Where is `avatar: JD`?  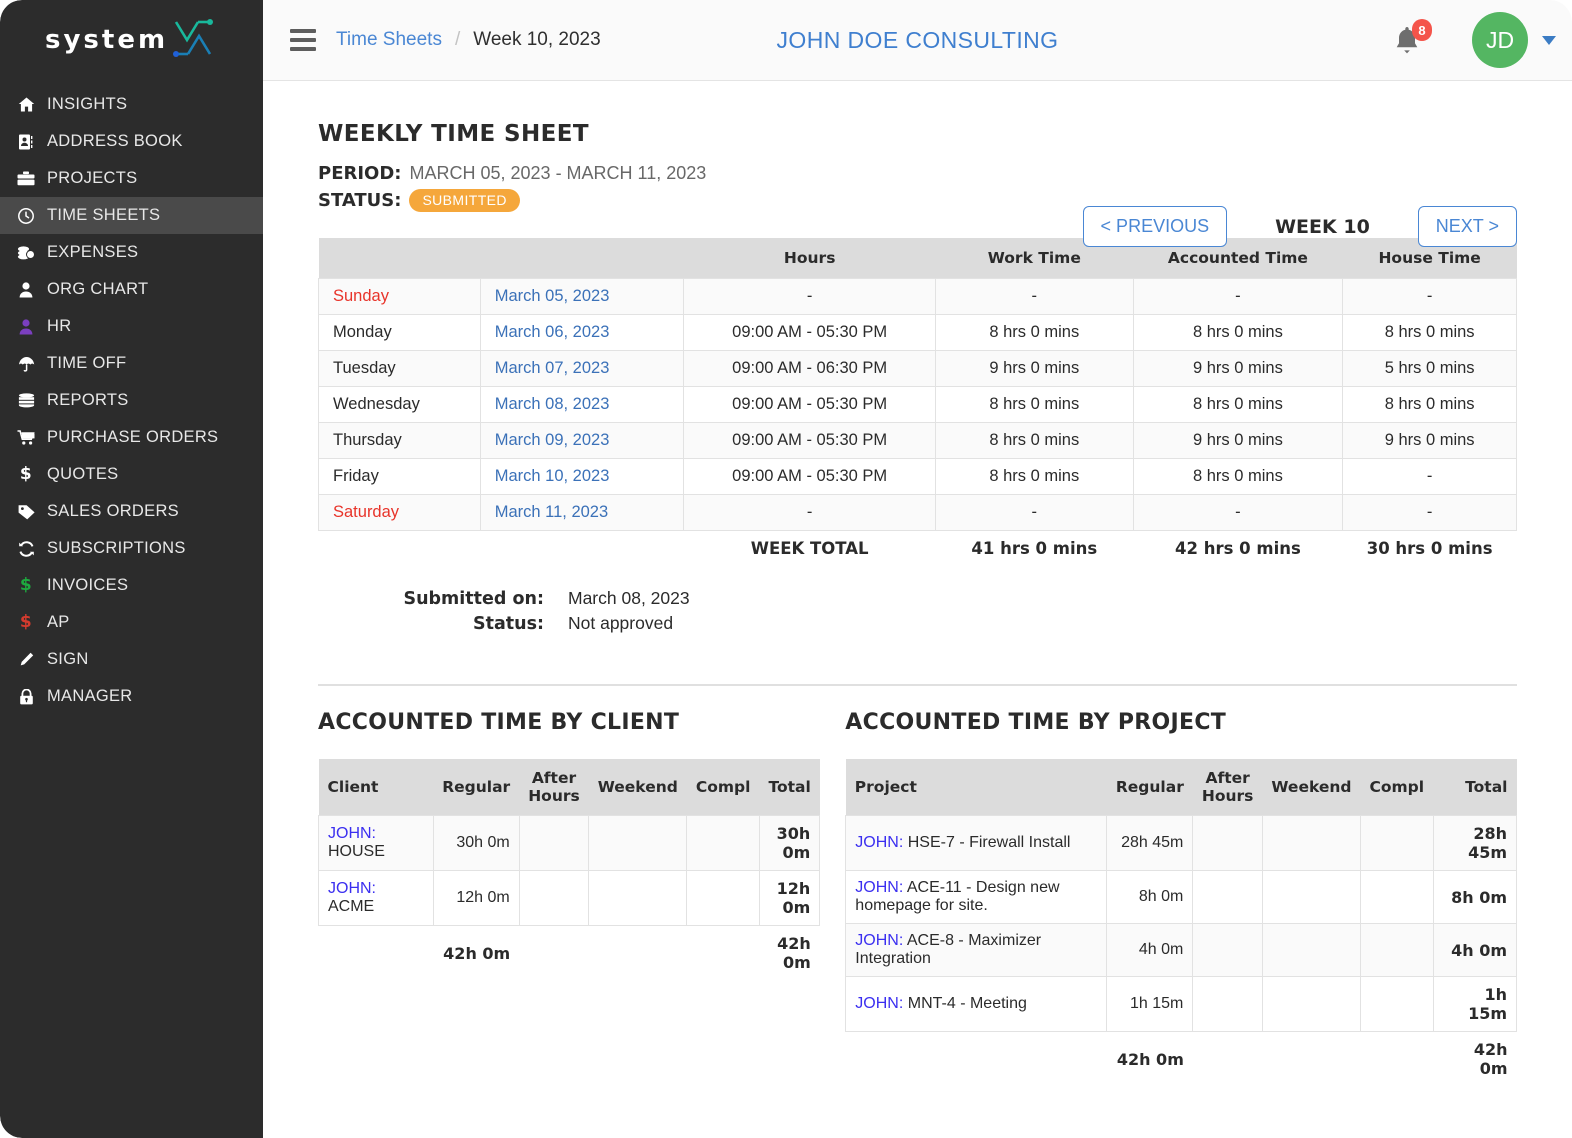
avatar: JD is located at coordinates (1500, 40).